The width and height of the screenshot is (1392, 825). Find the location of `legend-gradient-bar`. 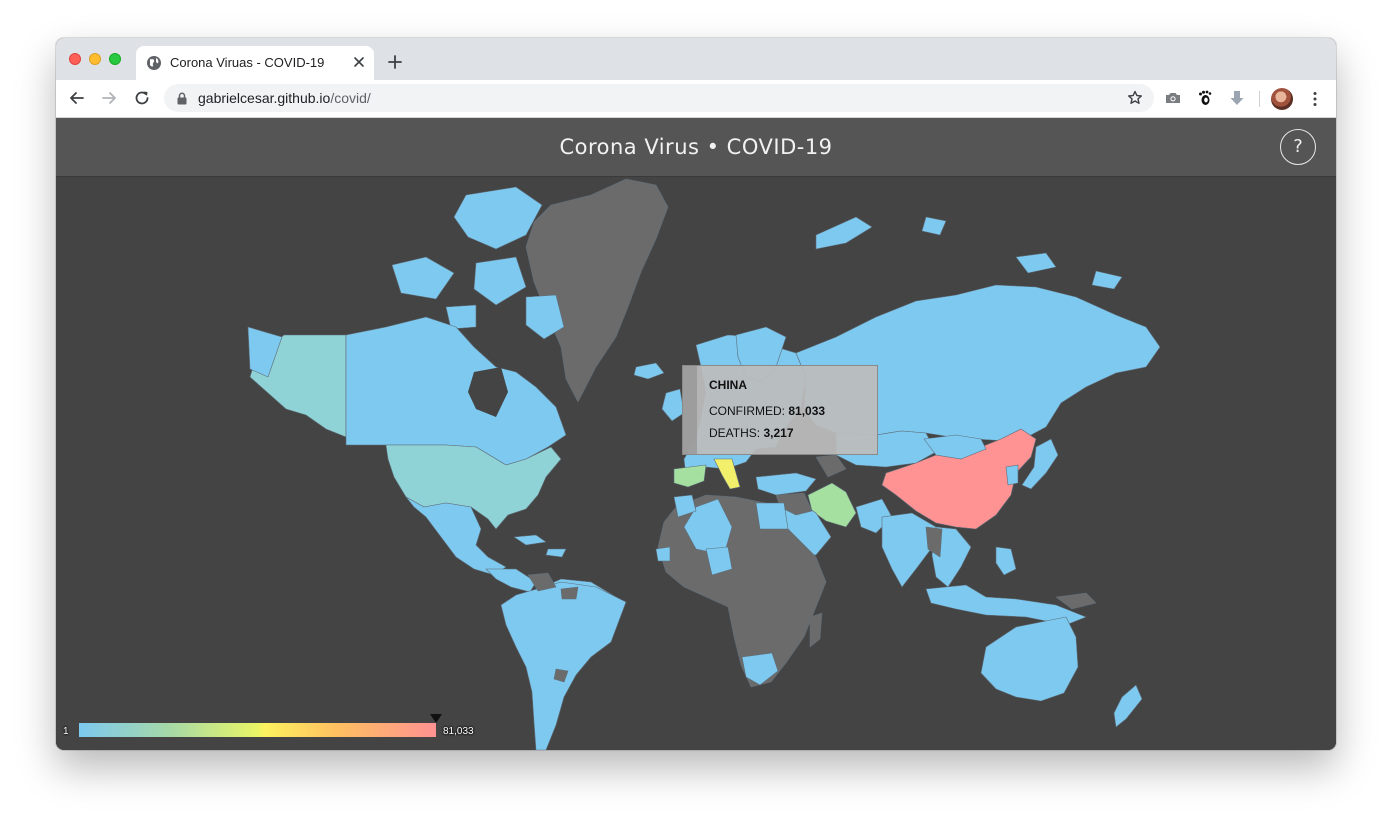

legend-gradient-bar is located at coordinates (257, 730).